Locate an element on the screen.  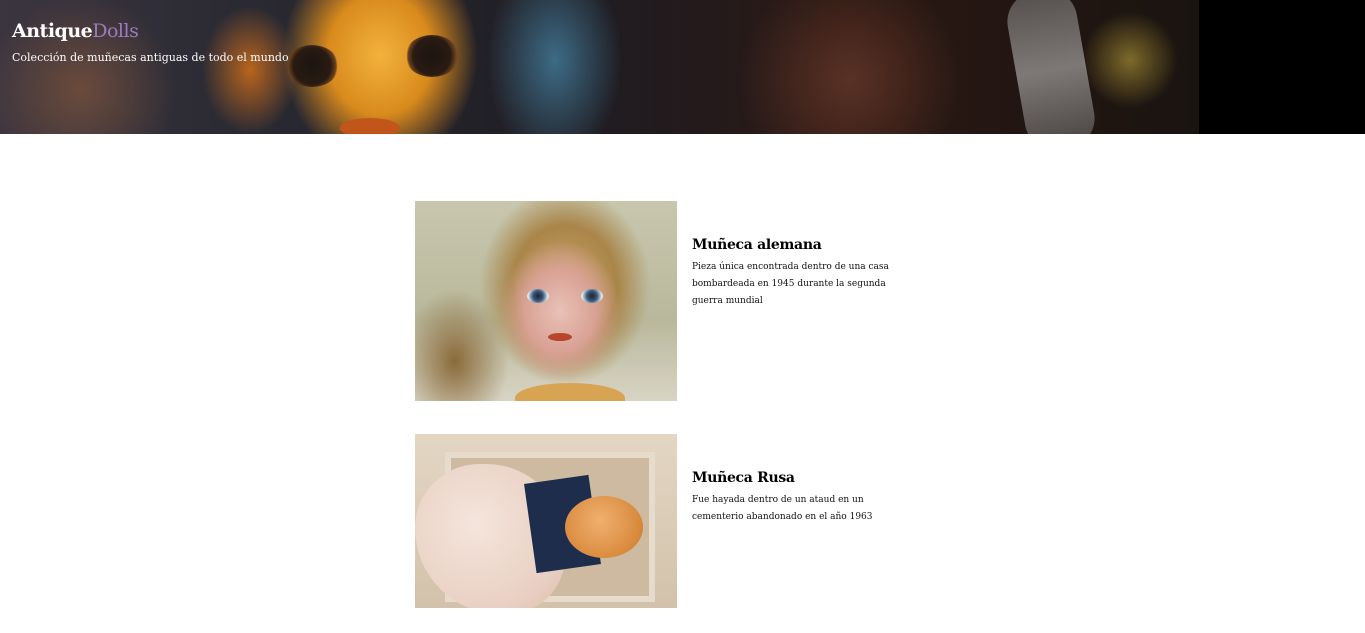
doll-lips is located at coordinates (560, 337).